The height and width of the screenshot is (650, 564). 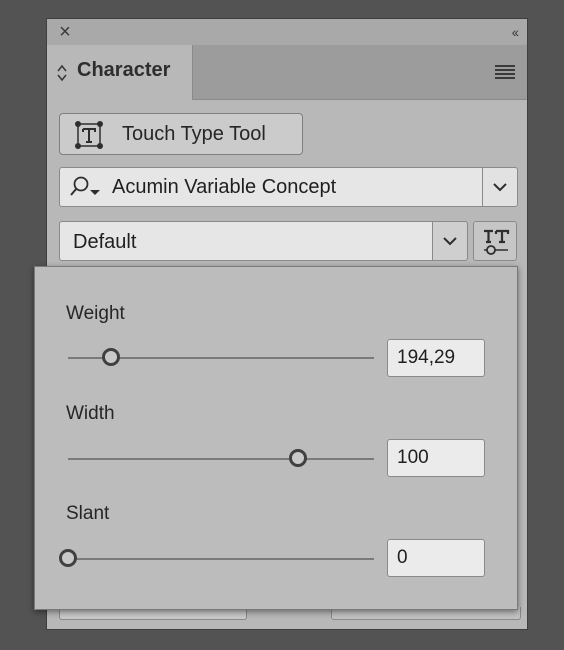 What do you see at coordinates (95, 313) in the screenshot?
I see `weight-label: Weight` at bounding box center [95, 313].